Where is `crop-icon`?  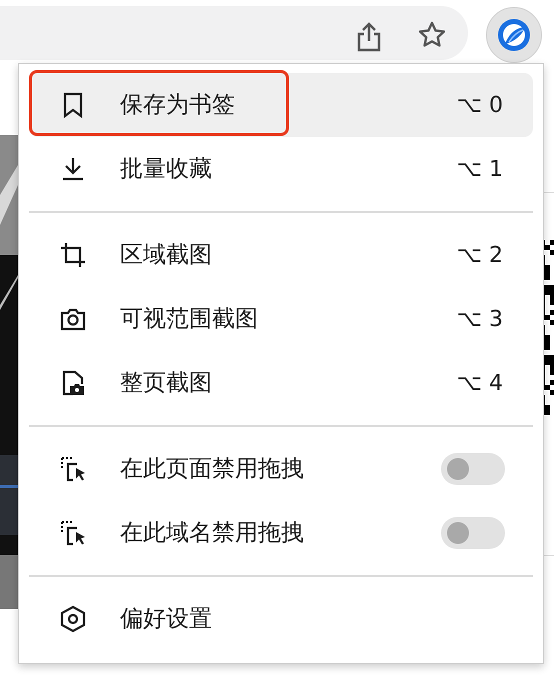
crop-icon is located at coordinates (73, 255).